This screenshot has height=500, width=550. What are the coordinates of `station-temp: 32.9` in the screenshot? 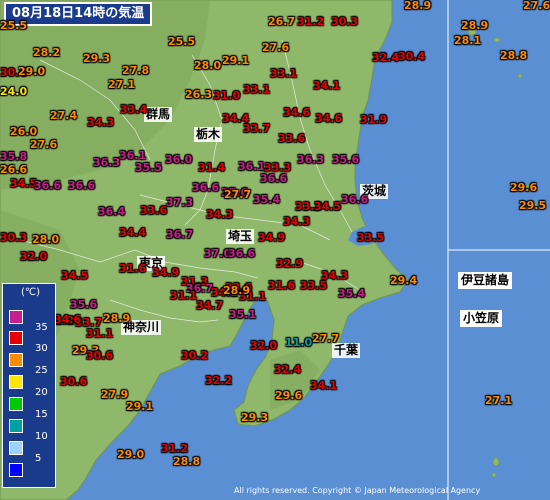 It's located at (290, 263).